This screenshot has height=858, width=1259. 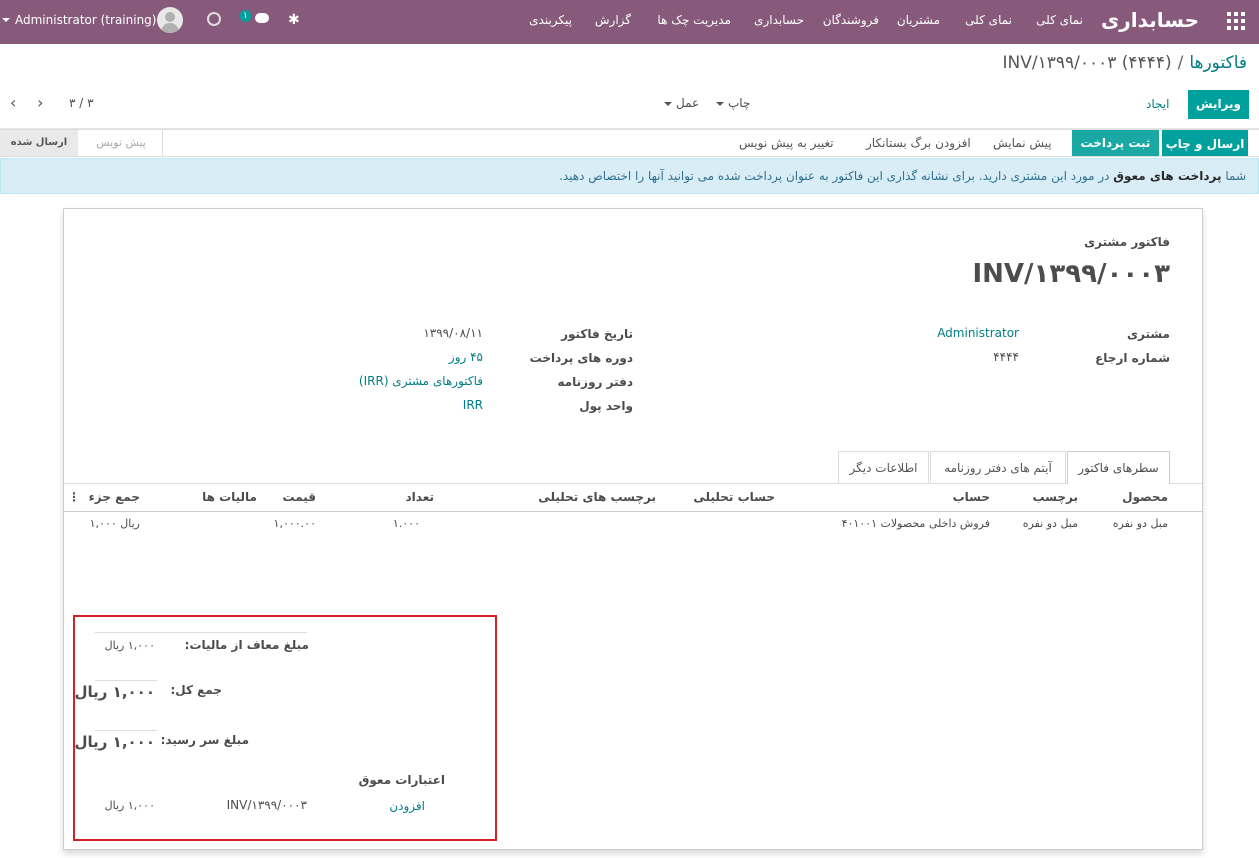 What do you see at coordinates (998, 467) in the screenshot?
I see `tab-journal-items: آیتم های دفتر روزنامه` at bounding box center [998, 467].